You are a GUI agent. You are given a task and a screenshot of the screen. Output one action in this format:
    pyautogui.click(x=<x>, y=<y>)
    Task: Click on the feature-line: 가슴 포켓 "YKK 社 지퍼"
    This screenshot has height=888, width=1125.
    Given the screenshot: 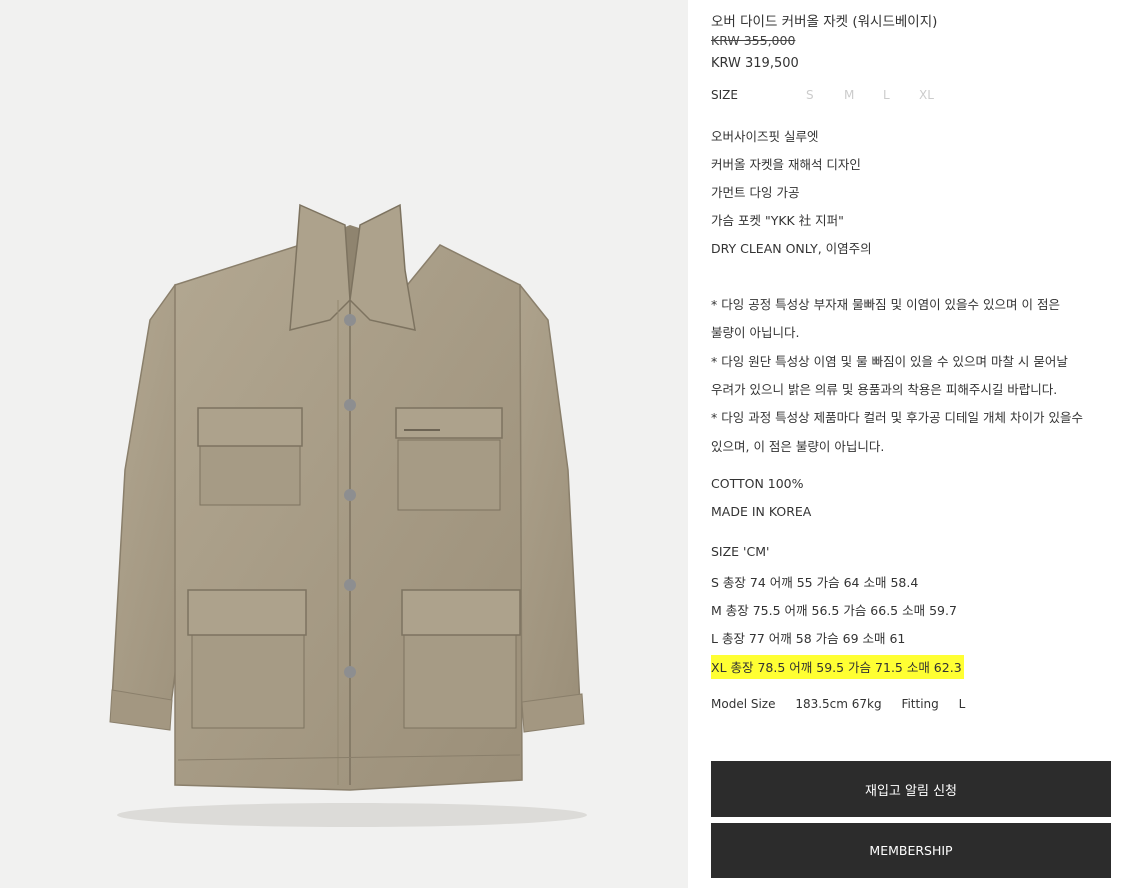 What is the action you would take?
    pyautogui.click(x=777, y=220)
    